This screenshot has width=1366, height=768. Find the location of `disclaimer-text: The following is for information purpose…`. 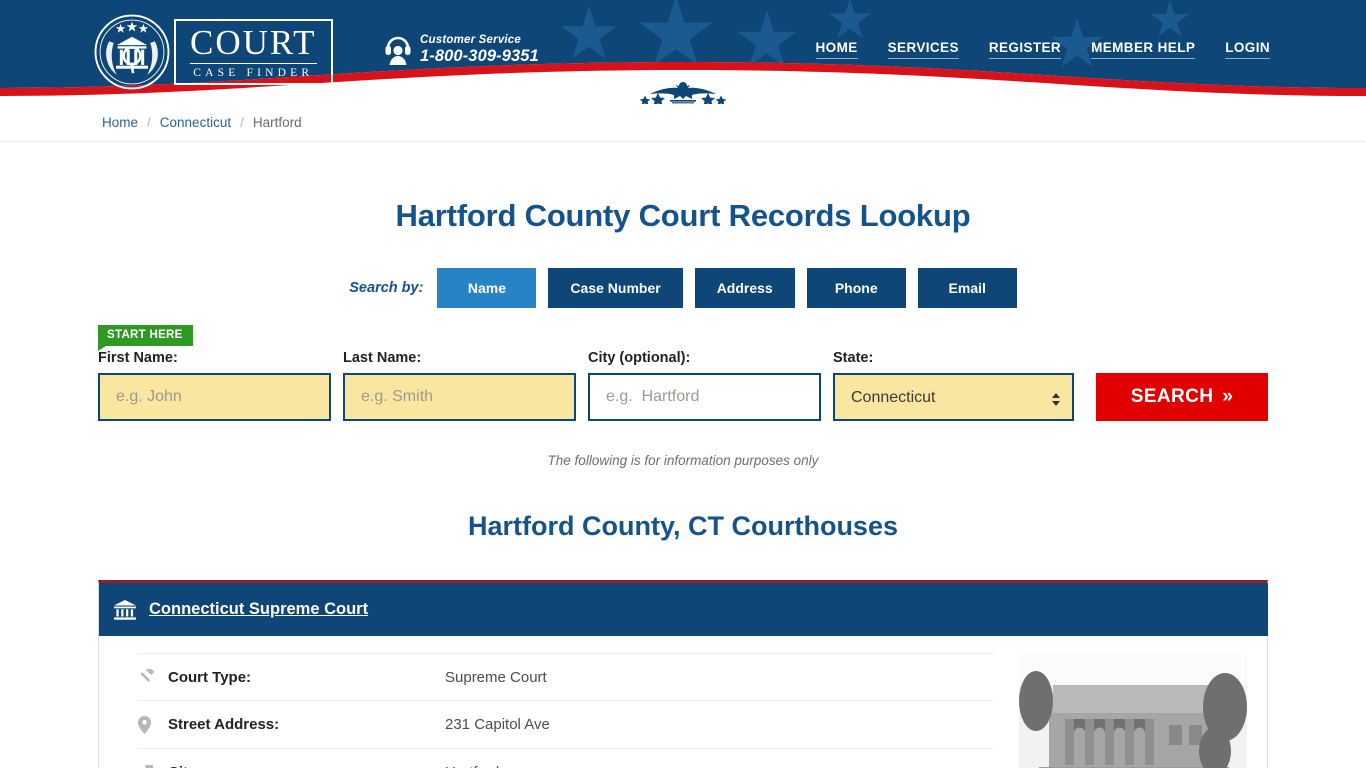

disclaimer-text: The following is for information purpose… is located at coordinates (683, 460).